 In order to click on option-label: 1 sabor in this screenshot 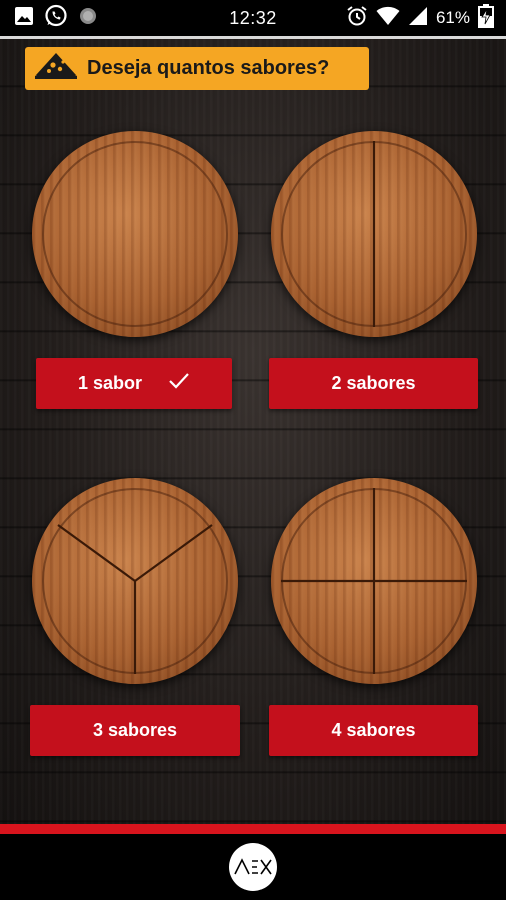, I will do `click(110, 383)`.